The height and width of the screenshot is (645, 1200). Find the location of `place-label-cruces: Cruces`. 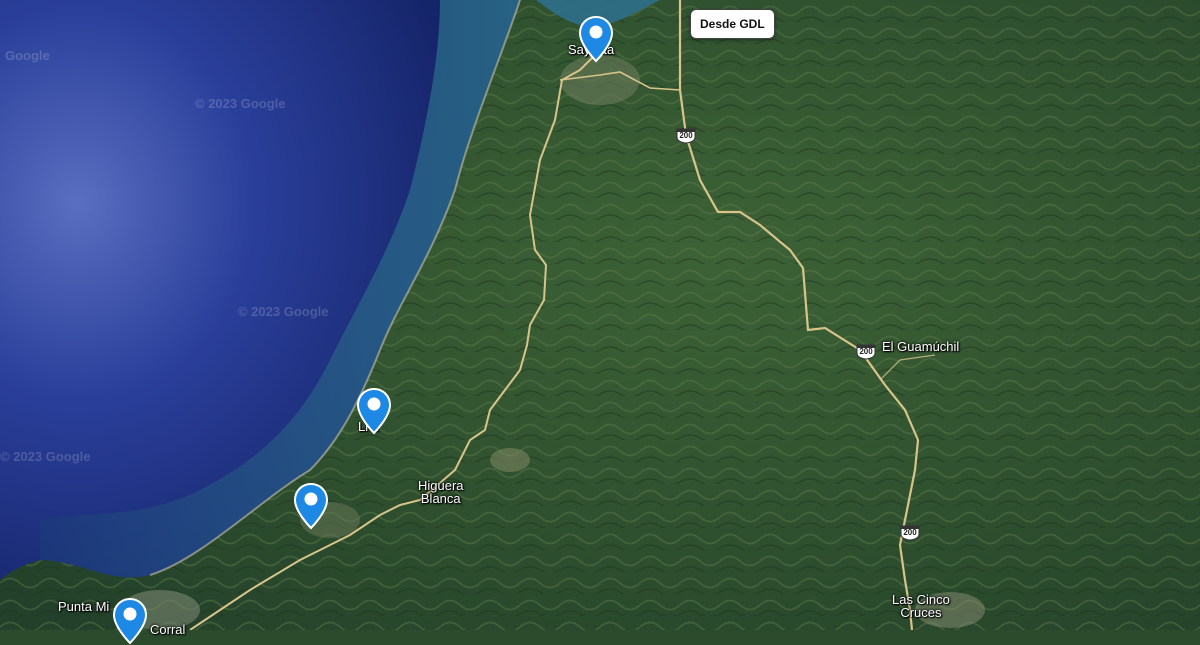

place-label-cruces: Cruces is located at coordinates (921, 612).